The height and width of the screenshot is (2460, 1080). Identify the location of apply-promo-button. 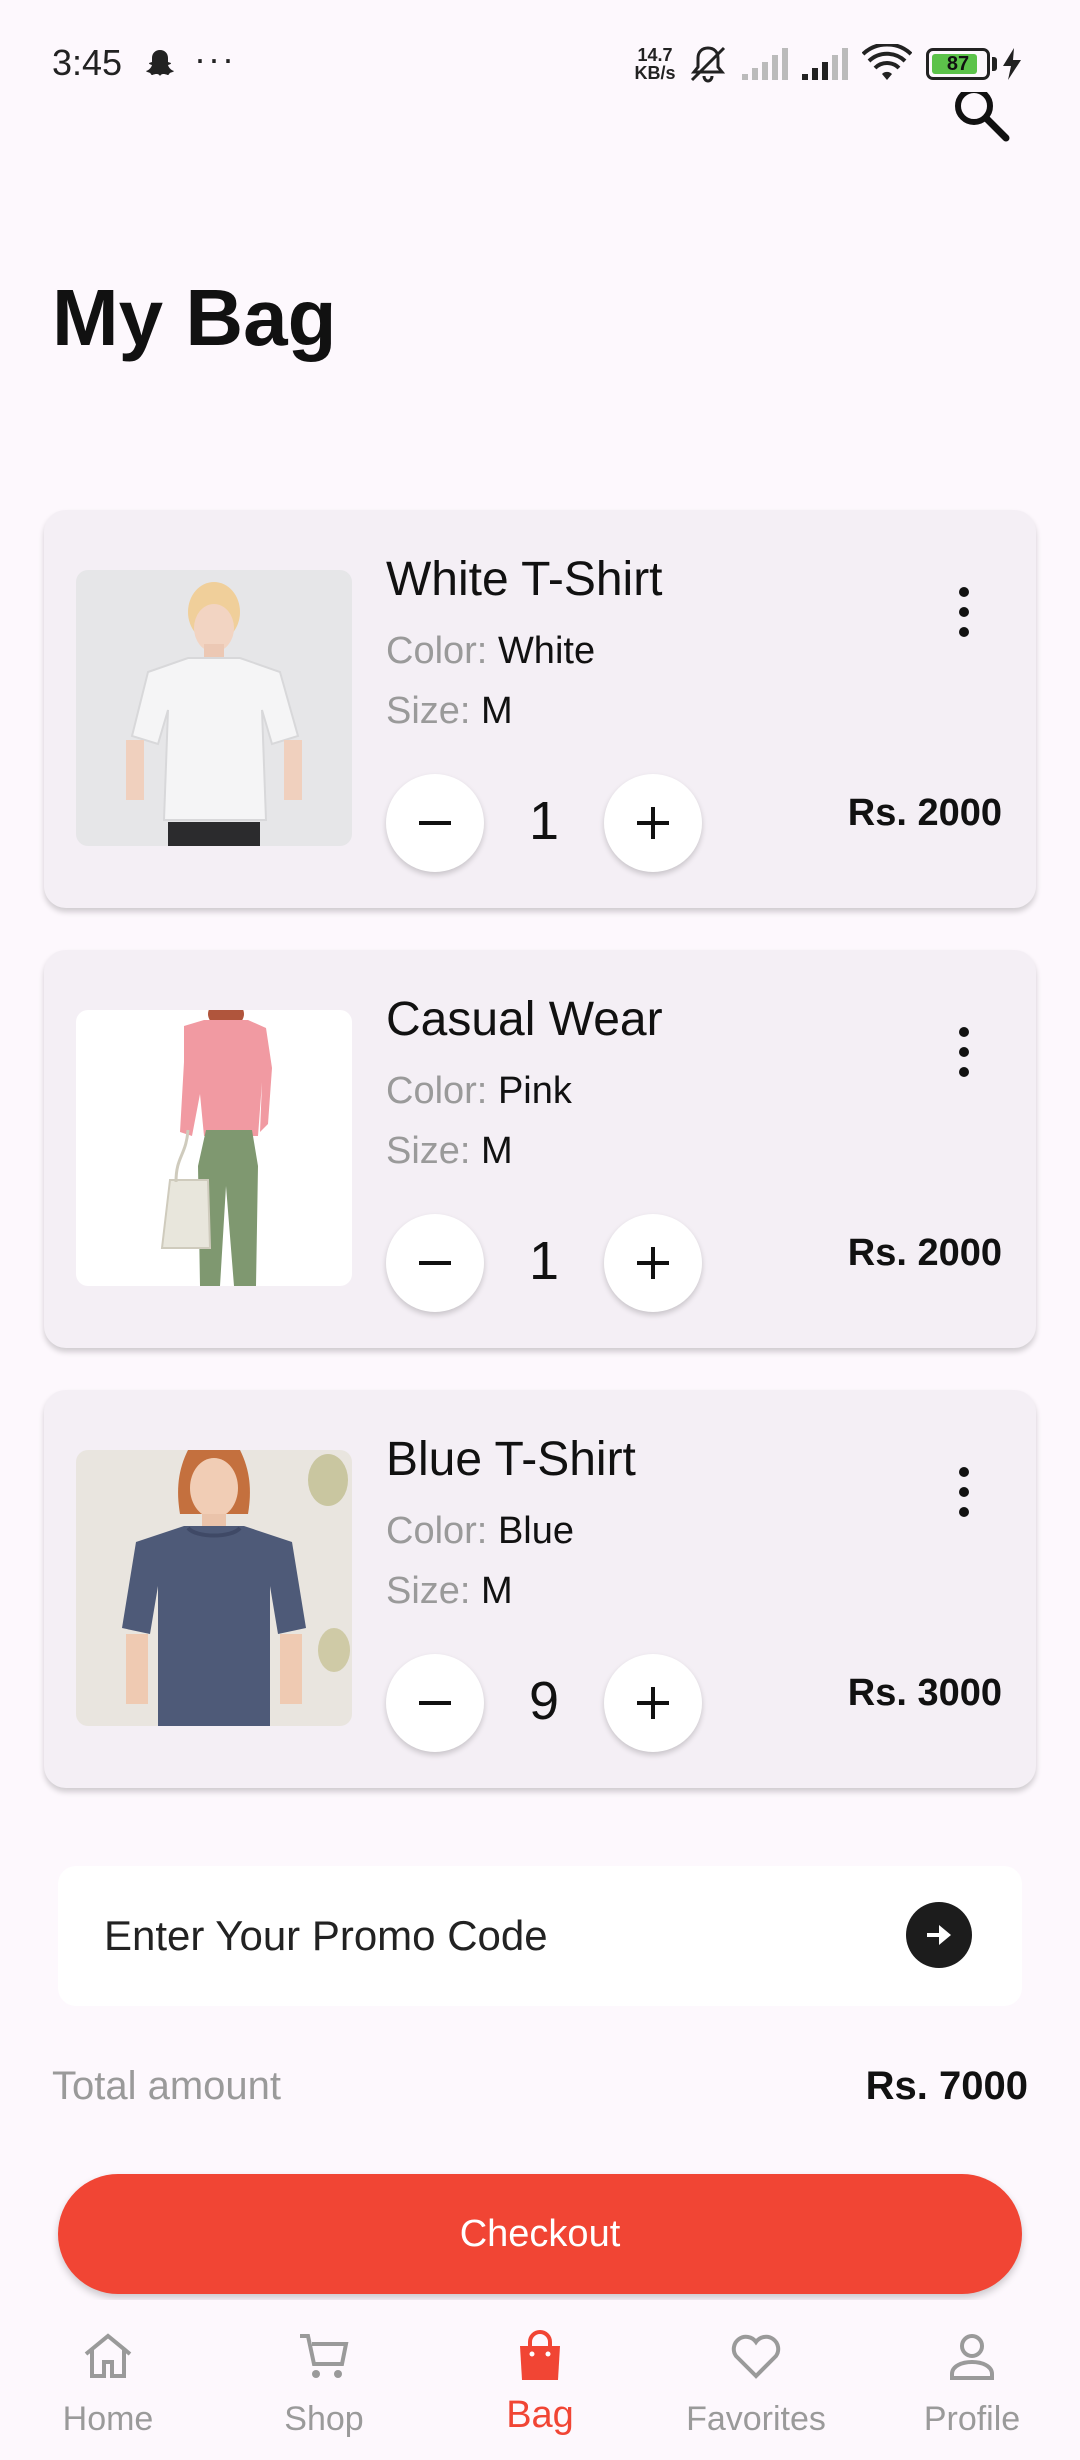
(939, 1935).